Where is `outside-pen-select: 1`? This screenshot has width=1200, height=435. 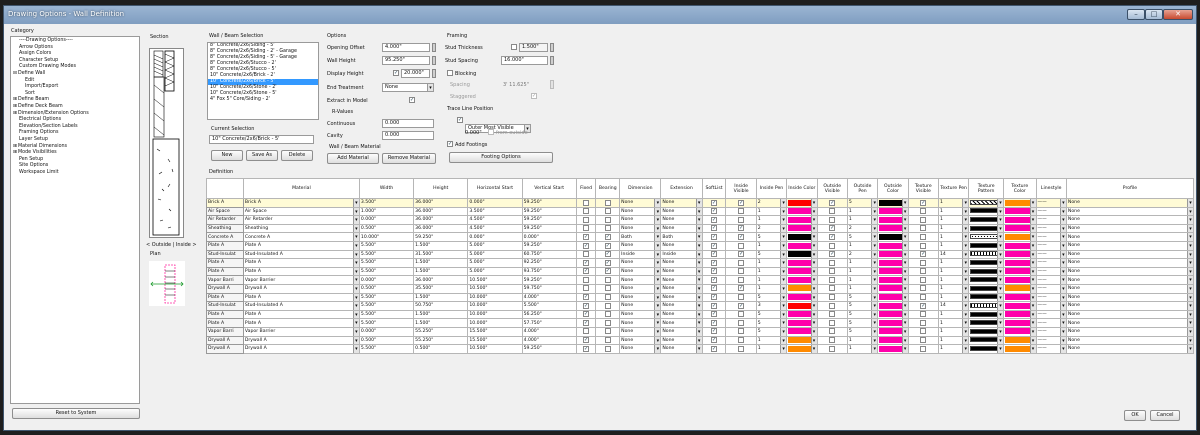 outside-pen-select: 1 is located at coordinates (862, 288).